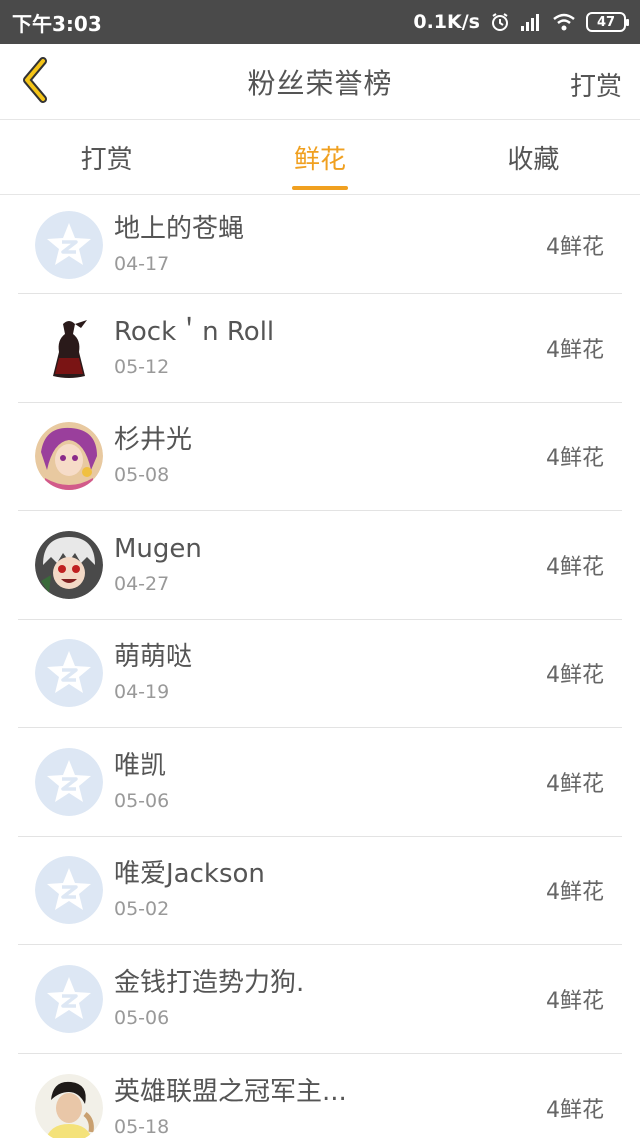 The height and width of the screenshot is (1138, 640). I want to click on tab-reward: 打赏, so click(106, 157).